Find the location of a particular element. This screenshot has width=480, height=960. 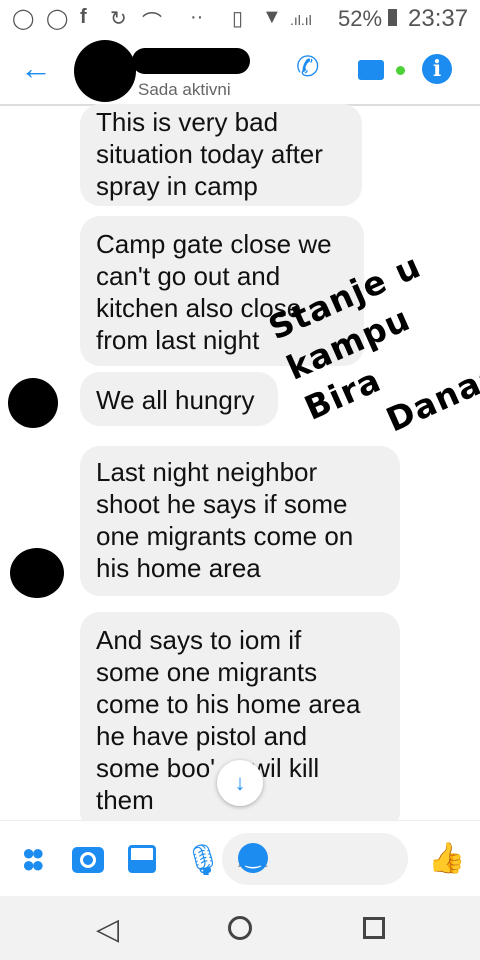

message-line: Camp gate close we is located at coordinates (214, 244).